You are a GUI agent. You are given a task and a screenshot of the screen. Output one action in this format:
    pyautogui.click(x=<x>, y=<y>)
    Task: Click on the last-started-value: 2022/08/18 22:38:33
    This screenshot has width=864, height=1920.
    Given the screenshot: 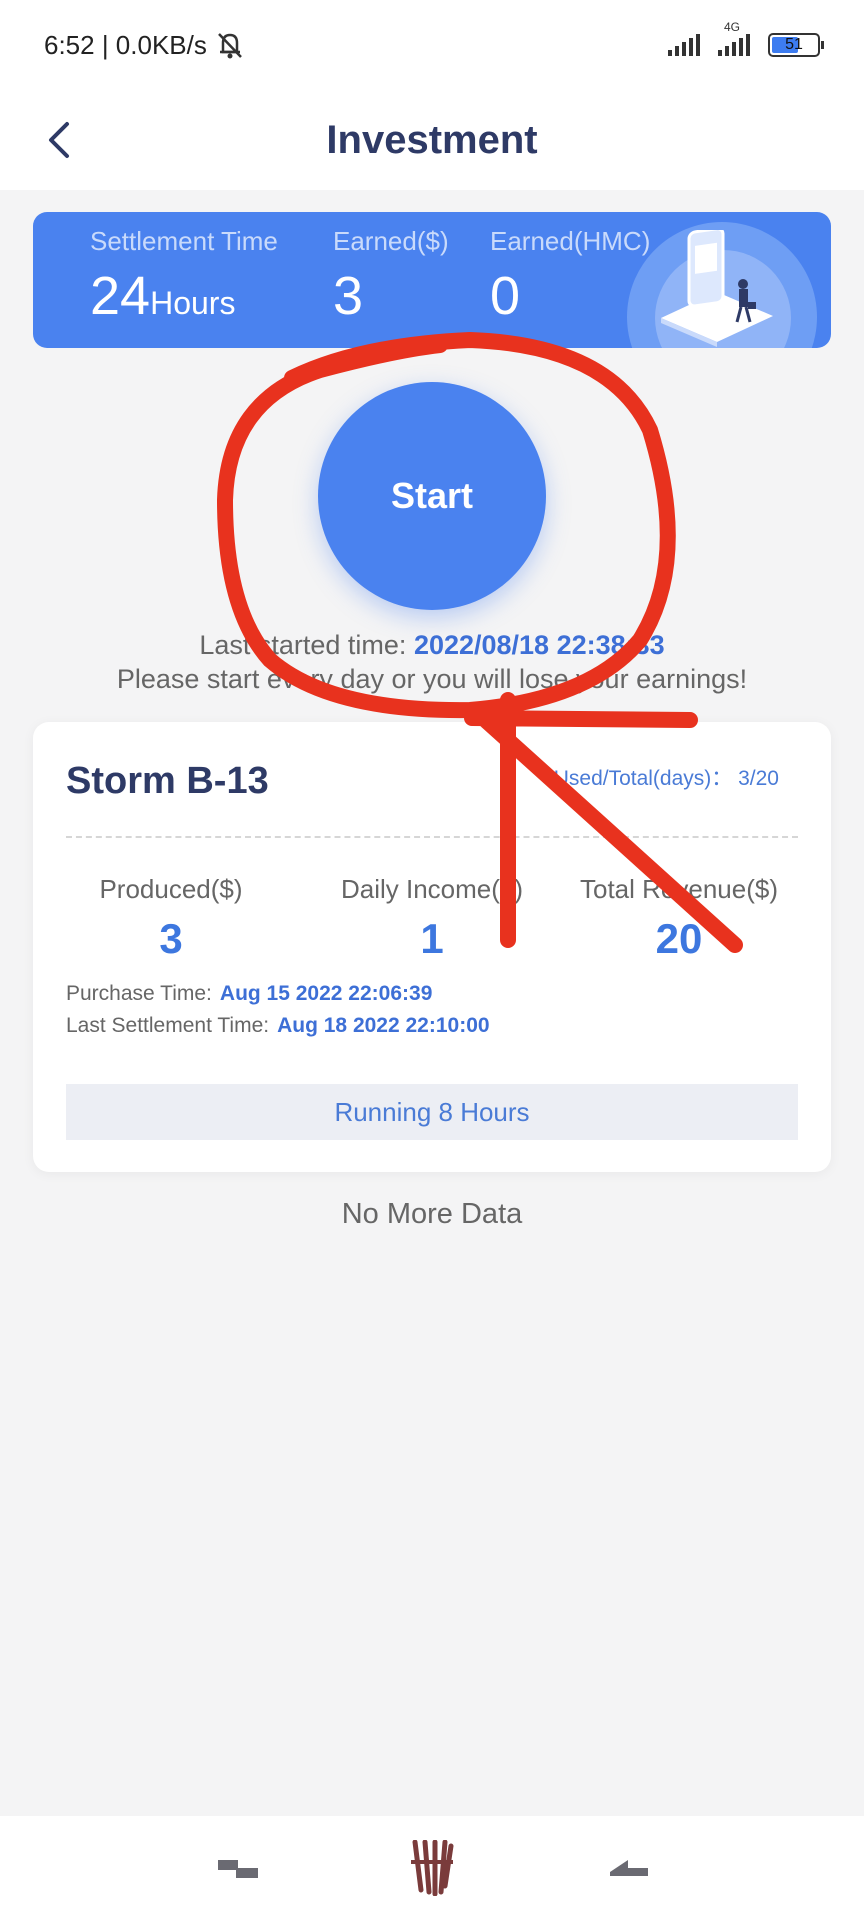 What is the action you would take?
    pyautogui.click(x=539, y=645)
    